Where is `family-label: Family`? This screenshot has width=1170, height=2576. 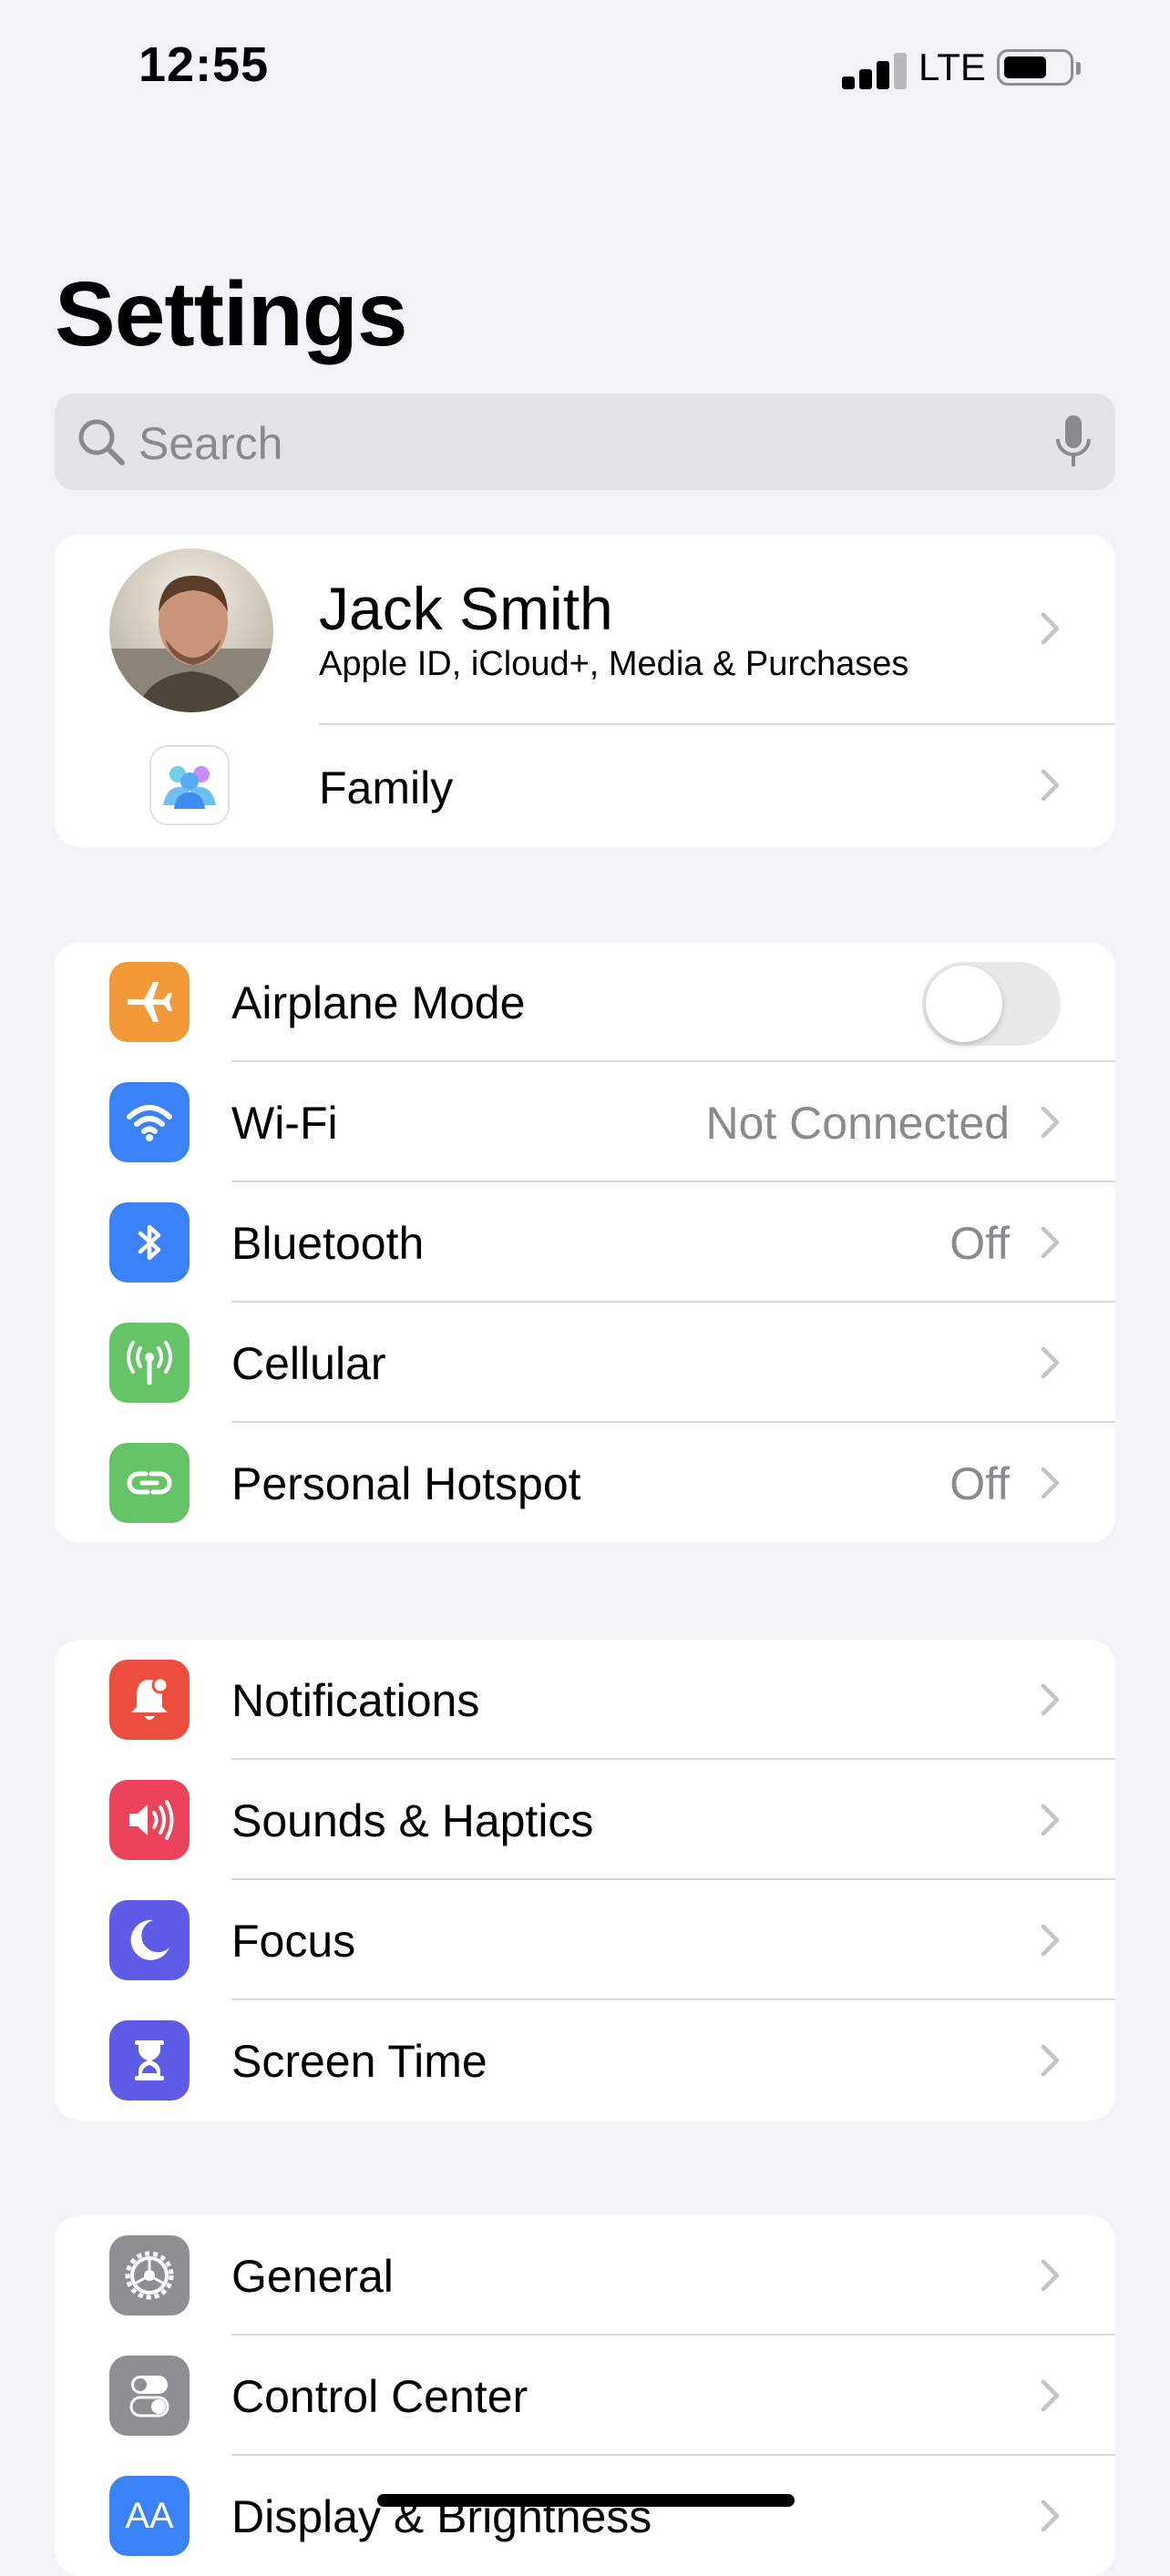
family-label: Family is located at coordinates (387, 787).